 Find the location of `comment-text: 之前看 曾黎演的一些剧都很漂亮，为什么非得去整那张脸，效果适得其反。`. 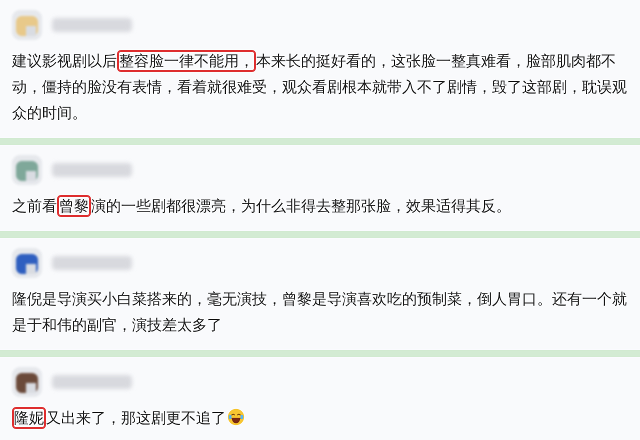

comment-text: 之前看 曾黎演的一些剧都很漂亮，为什么非得去整那张脸，效果适得其反。 is located at coordinates (262, 206).